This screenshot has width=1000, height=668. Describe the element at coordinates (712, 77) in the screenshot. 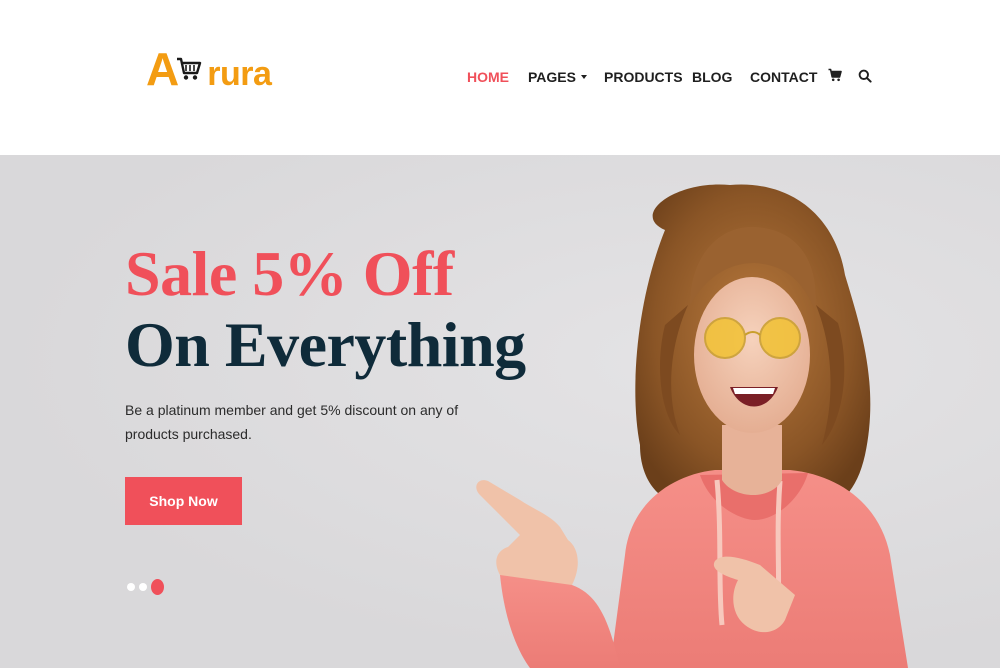

I see `nav-blog: BLOG` at that location.